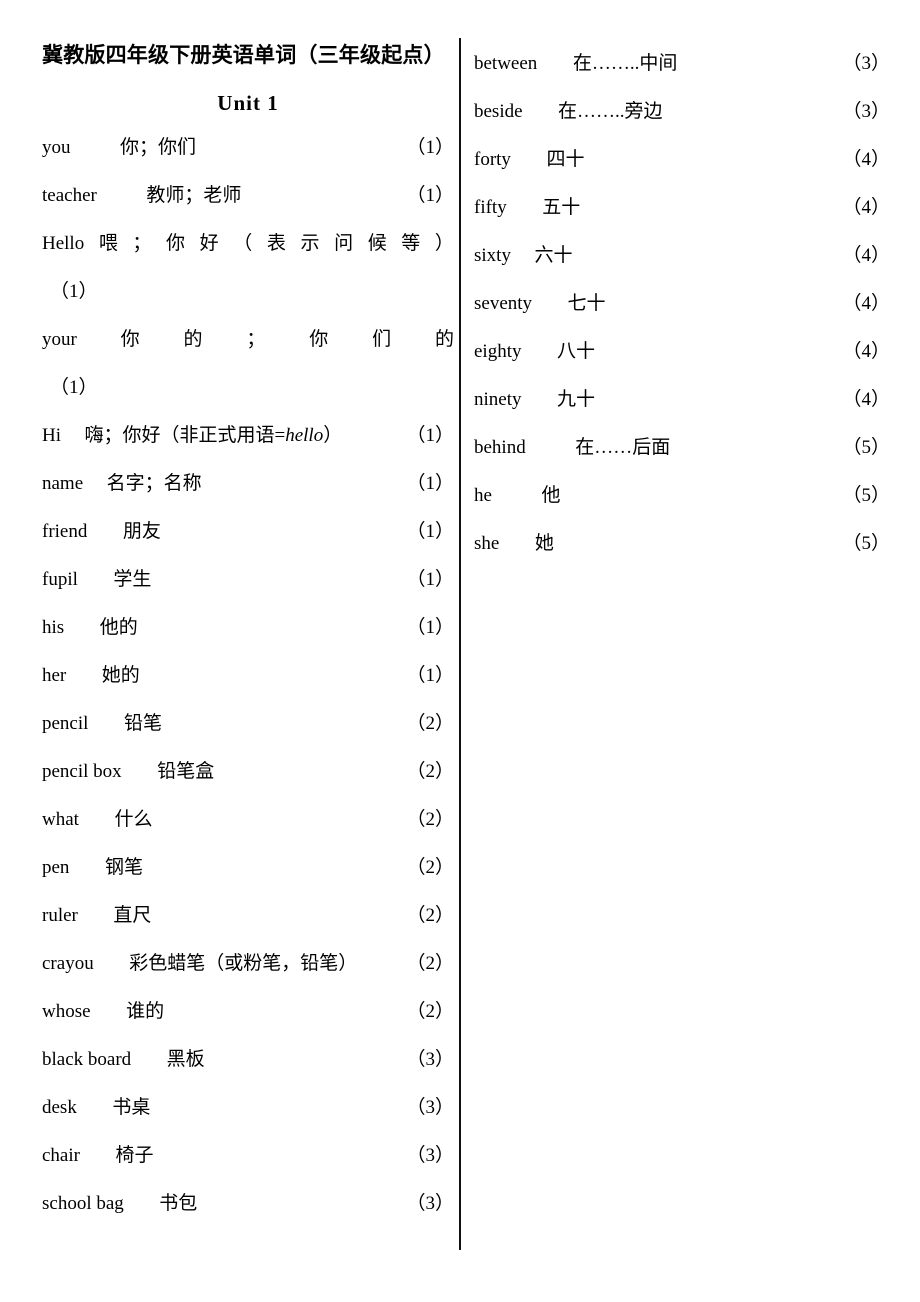 The height and width of the screenshot is (1302, 920). Describe the element at coordinates (460, 644) in the screenshot. I see `column-divider` at that location.